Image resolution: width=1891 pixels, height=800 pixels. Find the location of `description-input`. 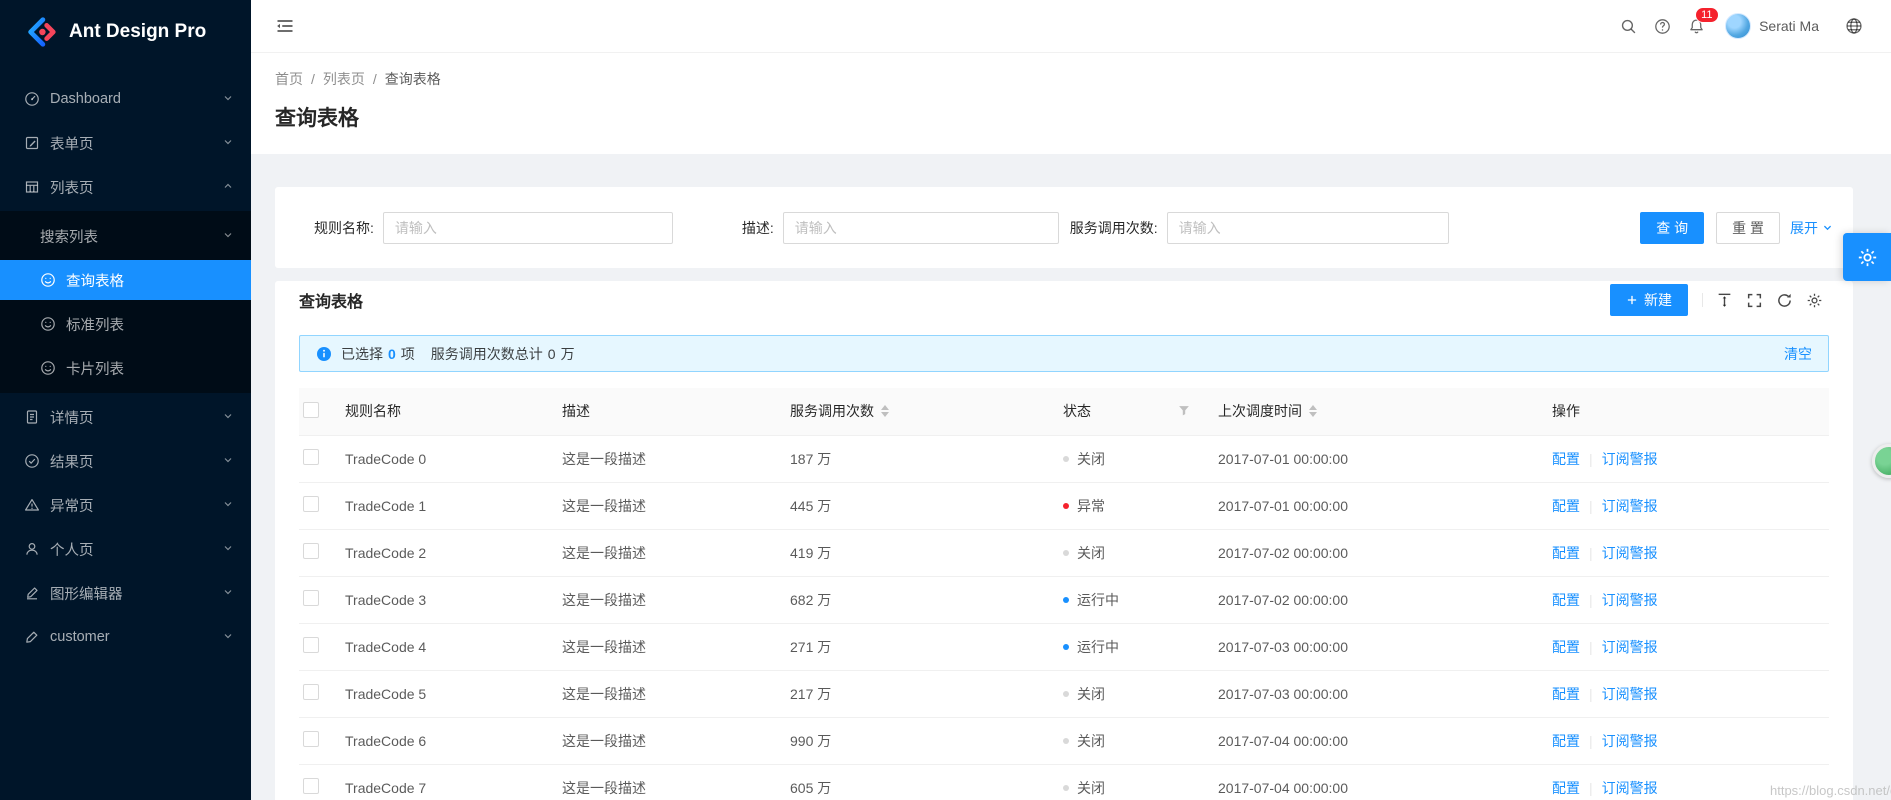

description-input is located at coordinates (920, 227).